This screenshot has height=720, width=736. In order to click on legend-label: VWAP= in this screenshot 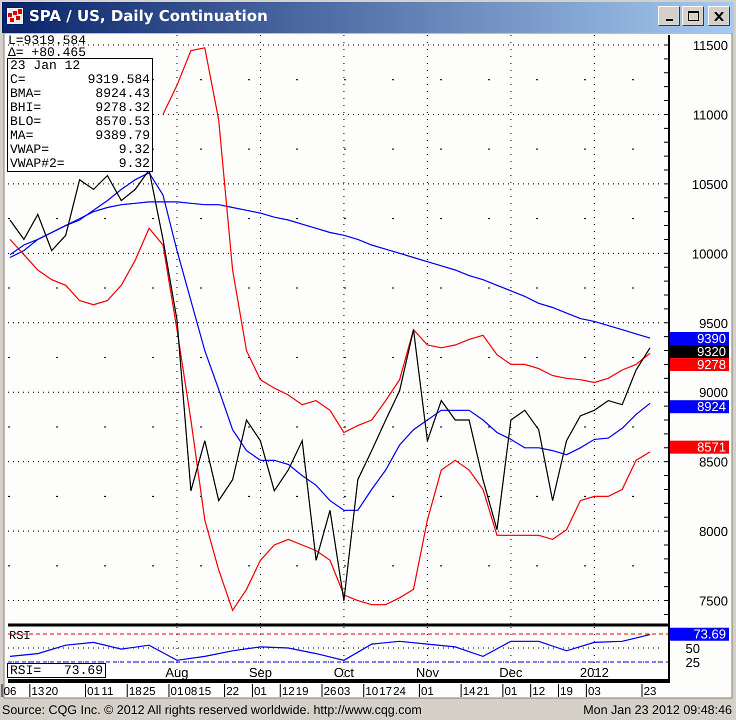, I will do `click(30, 150)`.